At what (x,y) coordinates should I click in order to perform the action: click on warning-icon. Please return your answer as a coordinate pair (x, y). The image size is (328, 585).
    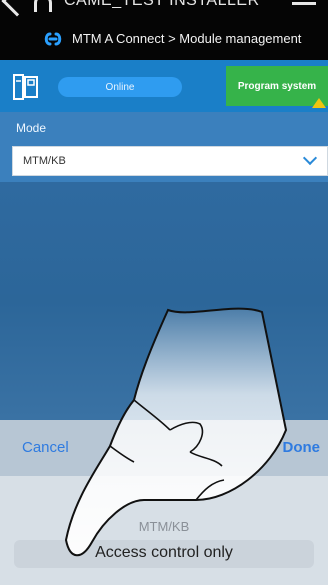
    Looking at the image, I should click on (319, 103).